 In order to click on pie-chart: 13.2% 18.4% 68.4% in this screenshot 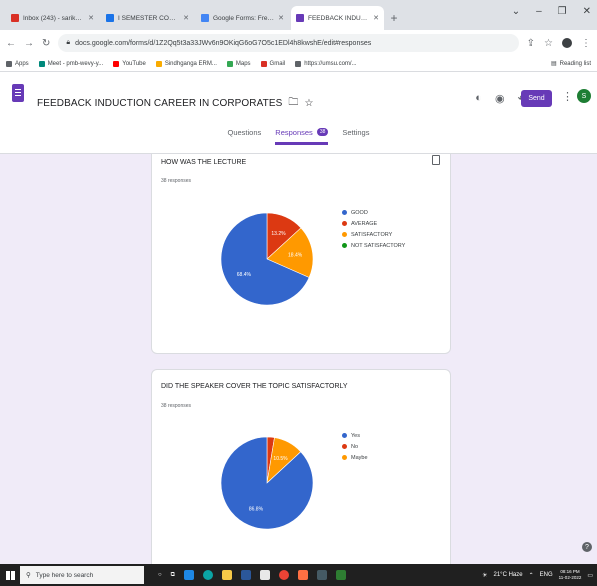, I will do `click(267, 259)`.